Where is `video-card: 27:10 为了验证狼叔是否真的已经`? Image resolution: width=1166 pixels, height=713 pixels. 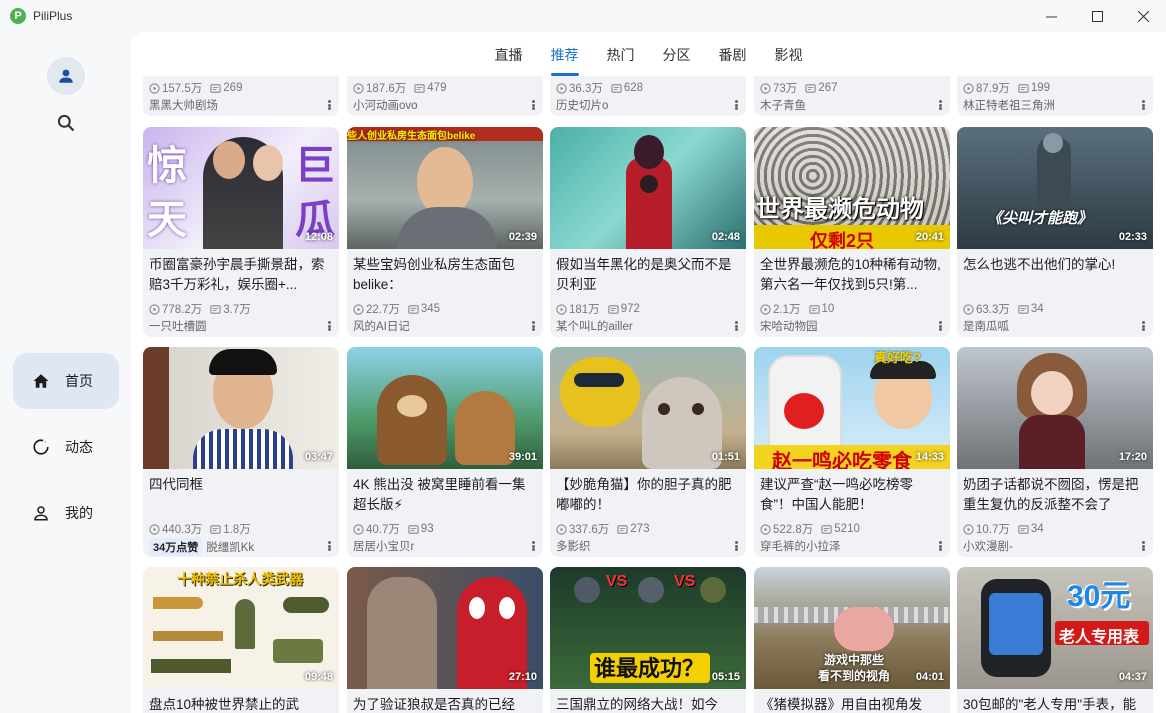 video-card: 27:10 为了验证狼叔是否真的已经 is located at coordinates (445, 640).